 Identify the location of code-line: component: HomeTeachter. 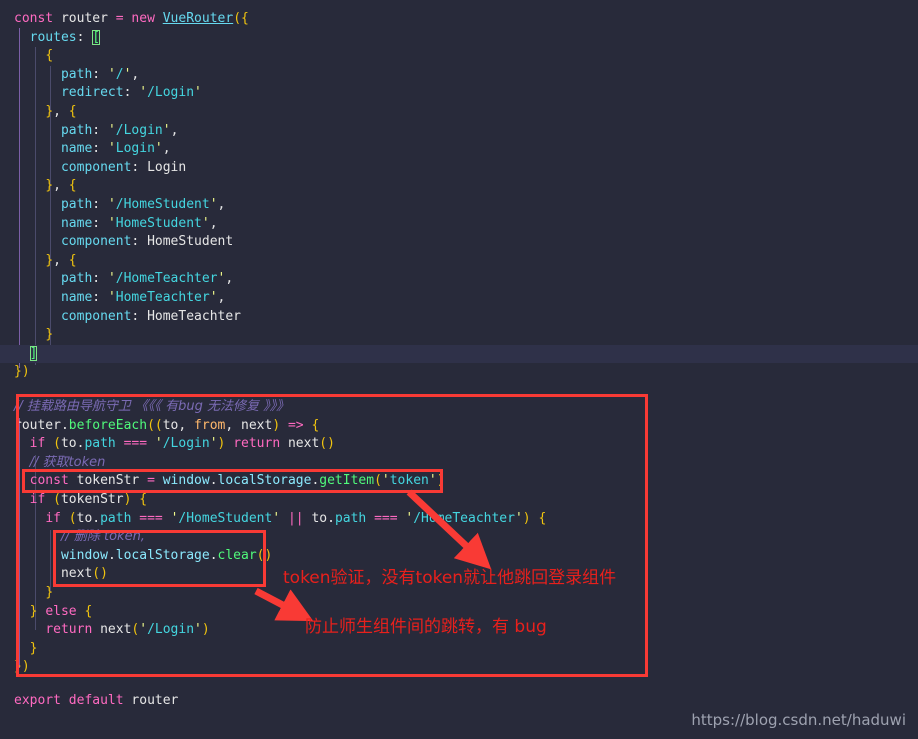
(459, 317).